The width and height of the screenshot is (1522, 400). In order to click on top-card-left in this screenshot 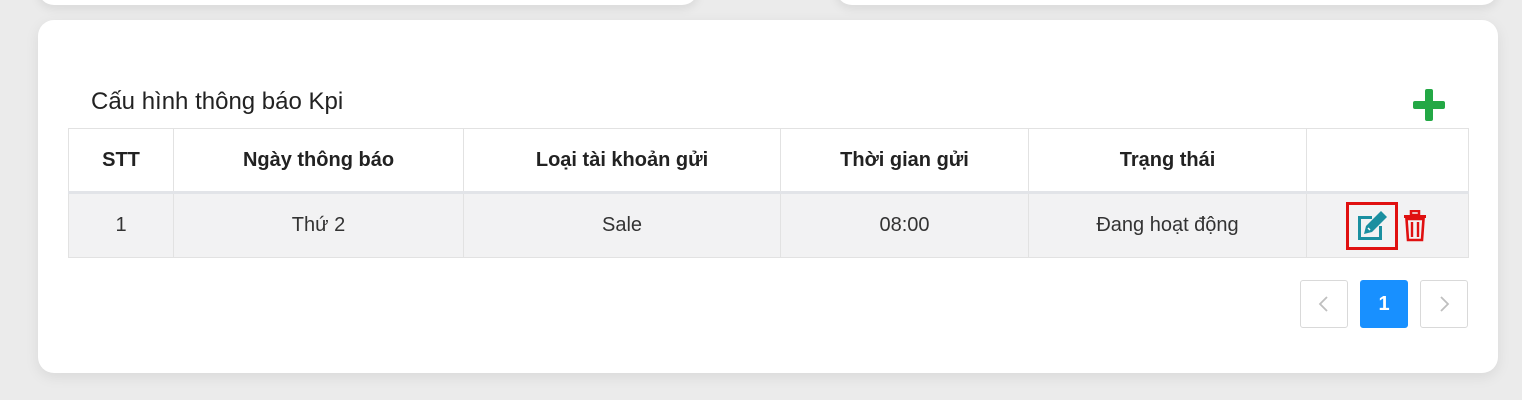, I will do `click(368, 2)`.